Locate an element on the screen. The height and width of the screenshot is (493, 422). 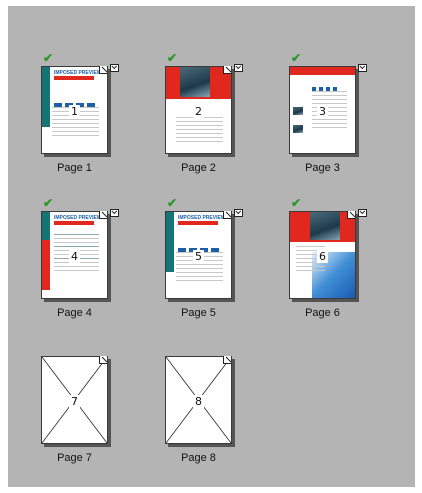
page-label: Page 1 is located at coordinates (74, 168).